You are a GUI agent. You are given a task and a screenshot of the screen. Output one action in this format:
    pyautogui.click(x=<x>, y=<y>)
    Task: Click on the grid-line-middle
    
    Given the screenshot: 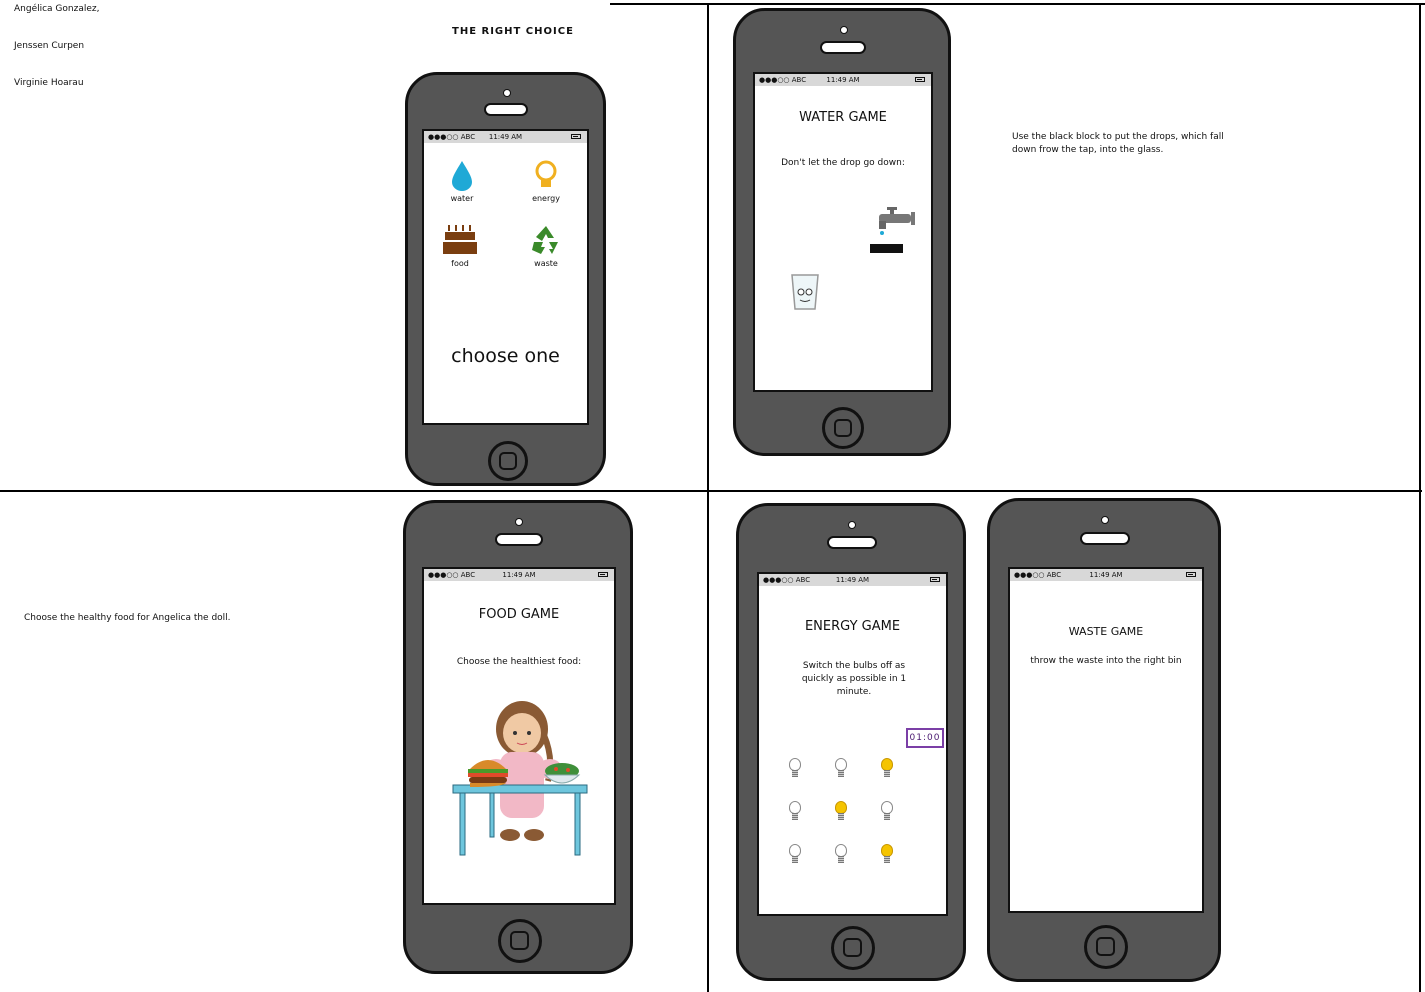 What is the action you would take?
    pyautogui.click(x=711, y=491)
    